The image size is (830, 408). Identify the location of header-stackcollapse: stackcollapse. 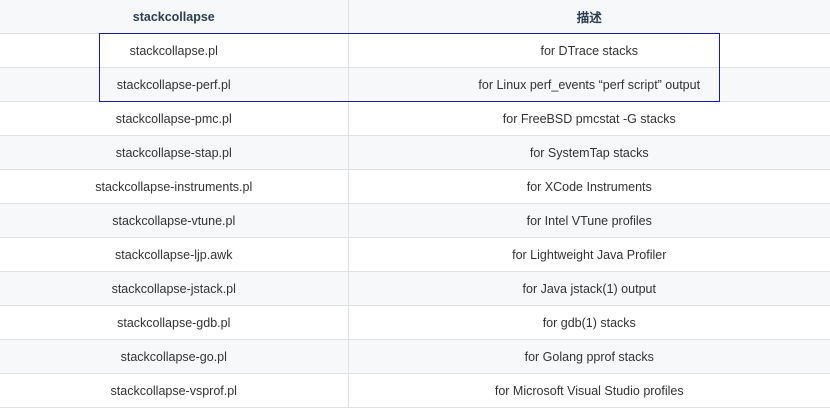
(174, 17).